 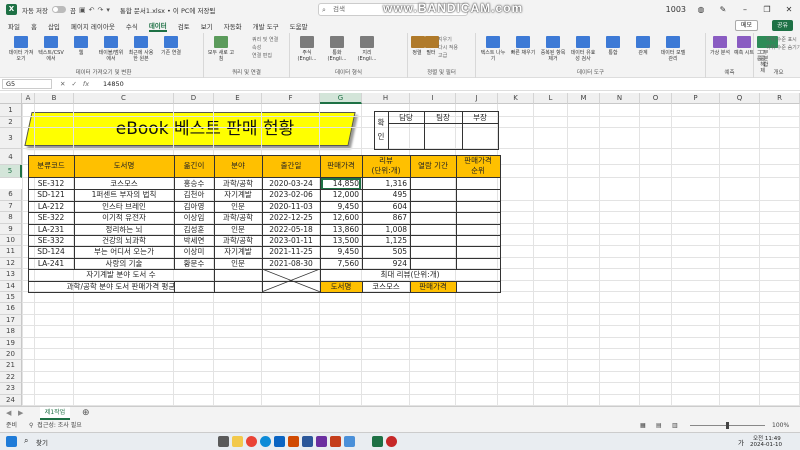 I want to click on sheet-next-icon: ▶, so click(x=20, y=413).